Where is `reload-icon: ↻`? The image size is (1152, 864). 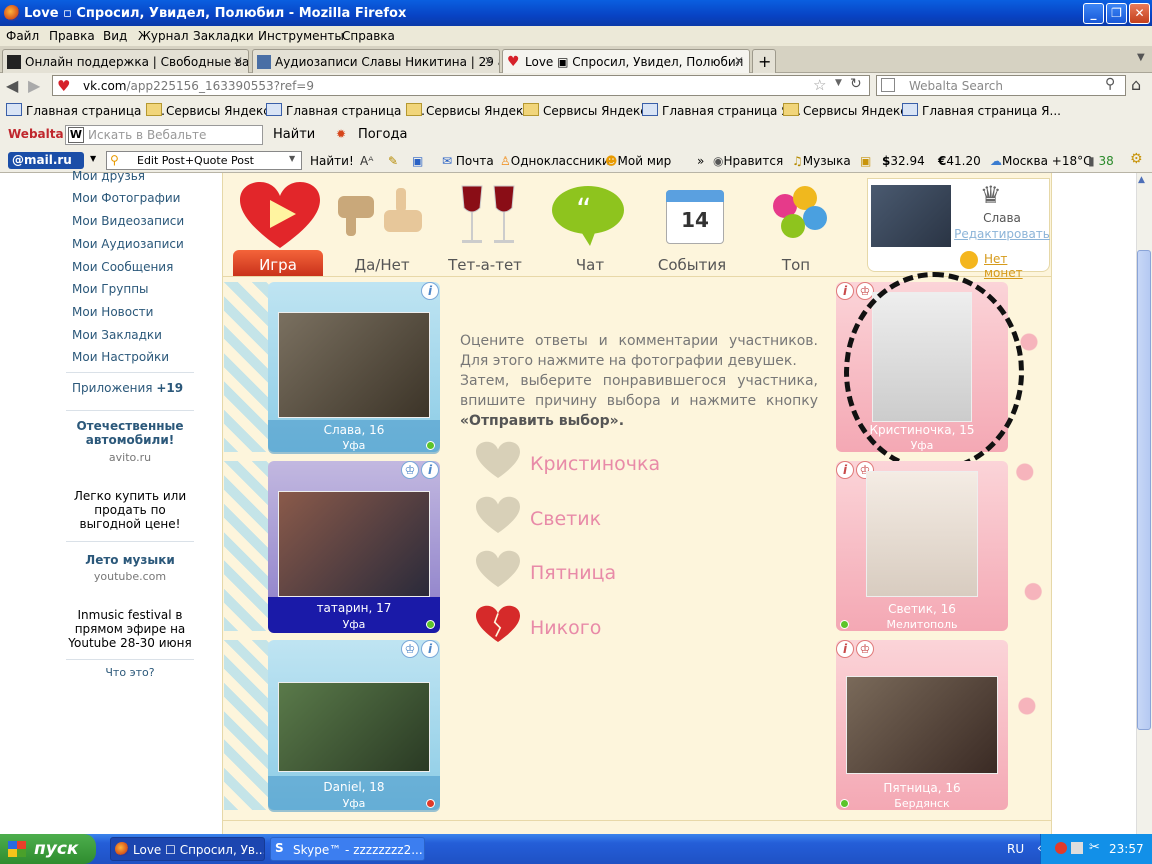 reload-icon: ↻ is located at coordinates (856, 84).